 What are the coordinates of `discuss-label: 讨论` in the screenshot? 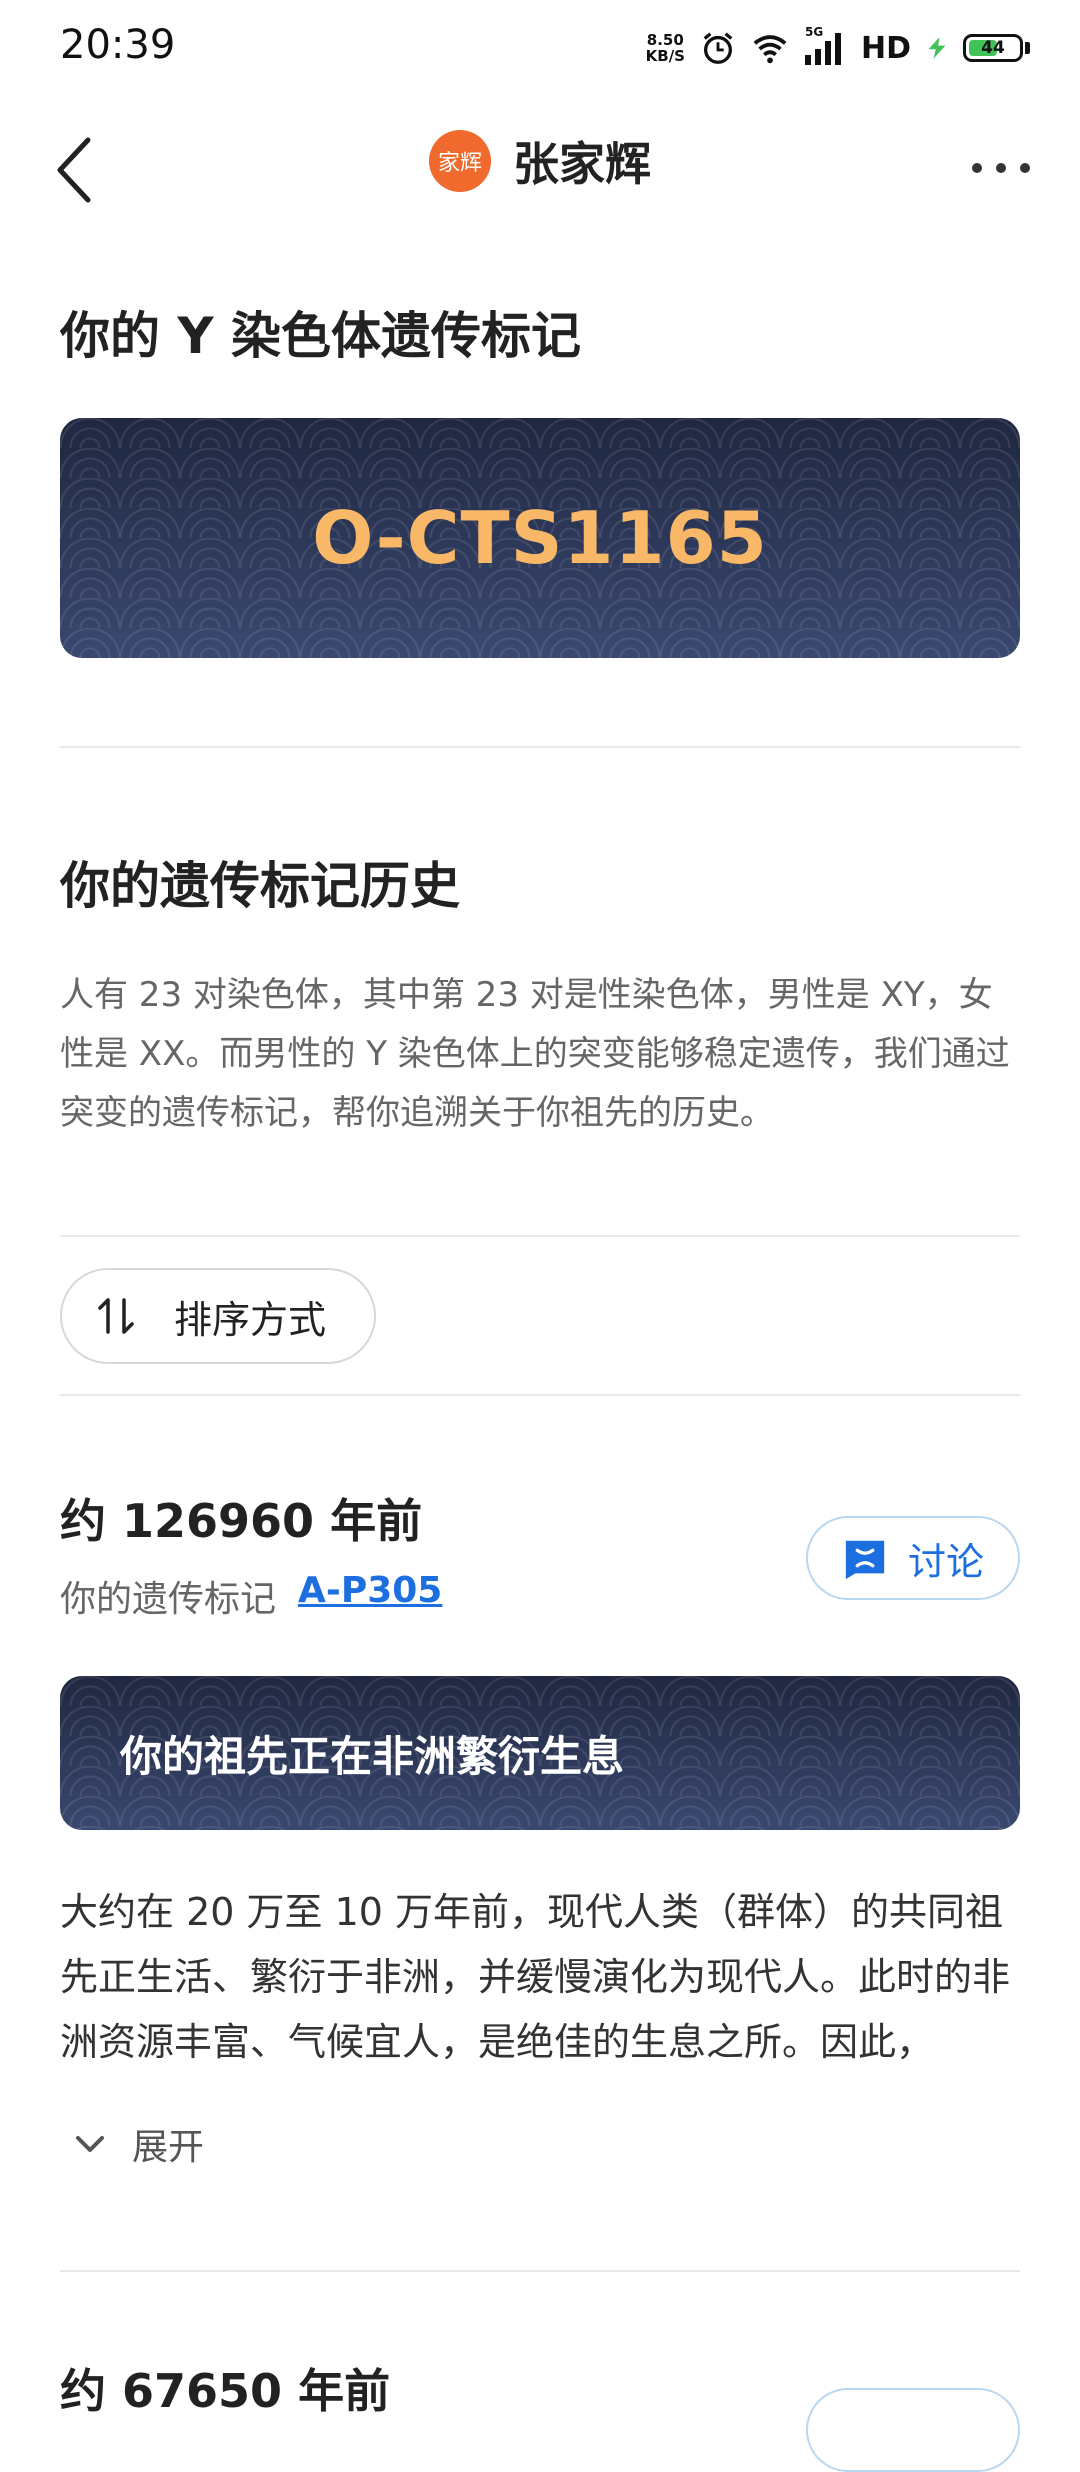 It's located at (945, 1561).